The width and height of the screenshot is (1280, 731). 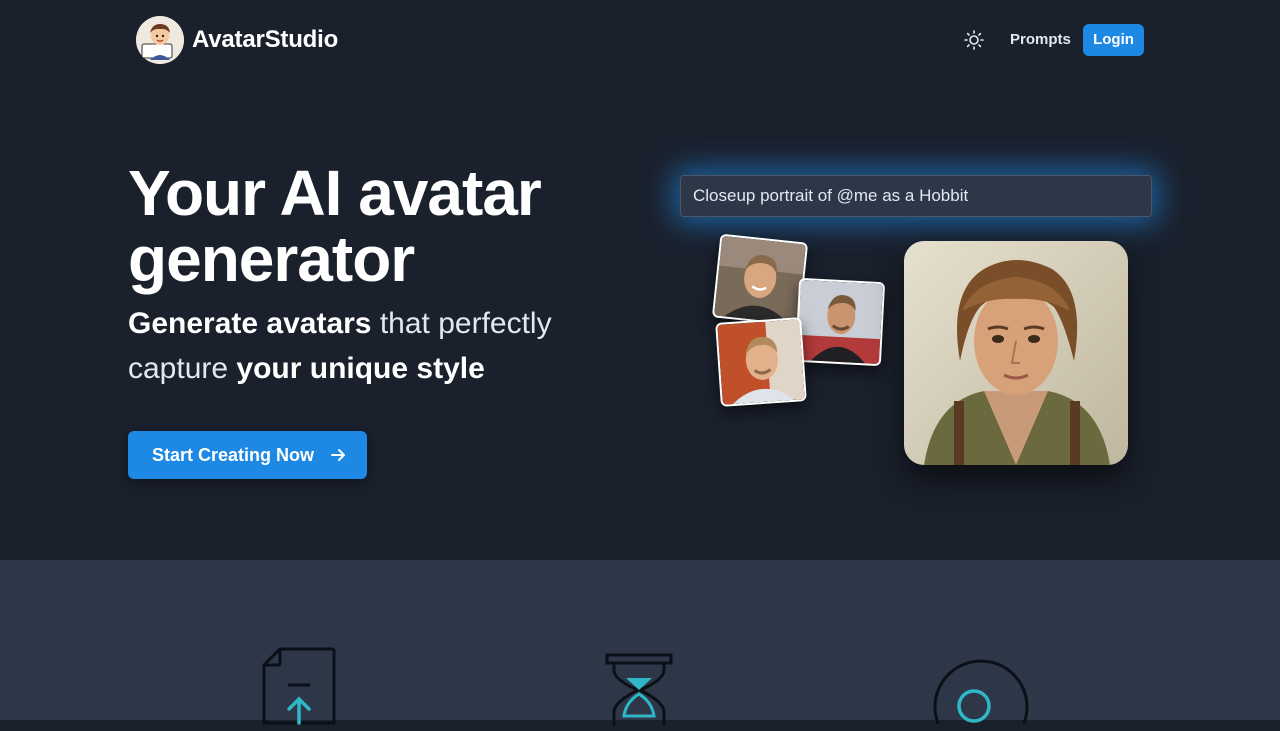 I want to click on cartoon-avatar-icon, so click(x=160, y=40).